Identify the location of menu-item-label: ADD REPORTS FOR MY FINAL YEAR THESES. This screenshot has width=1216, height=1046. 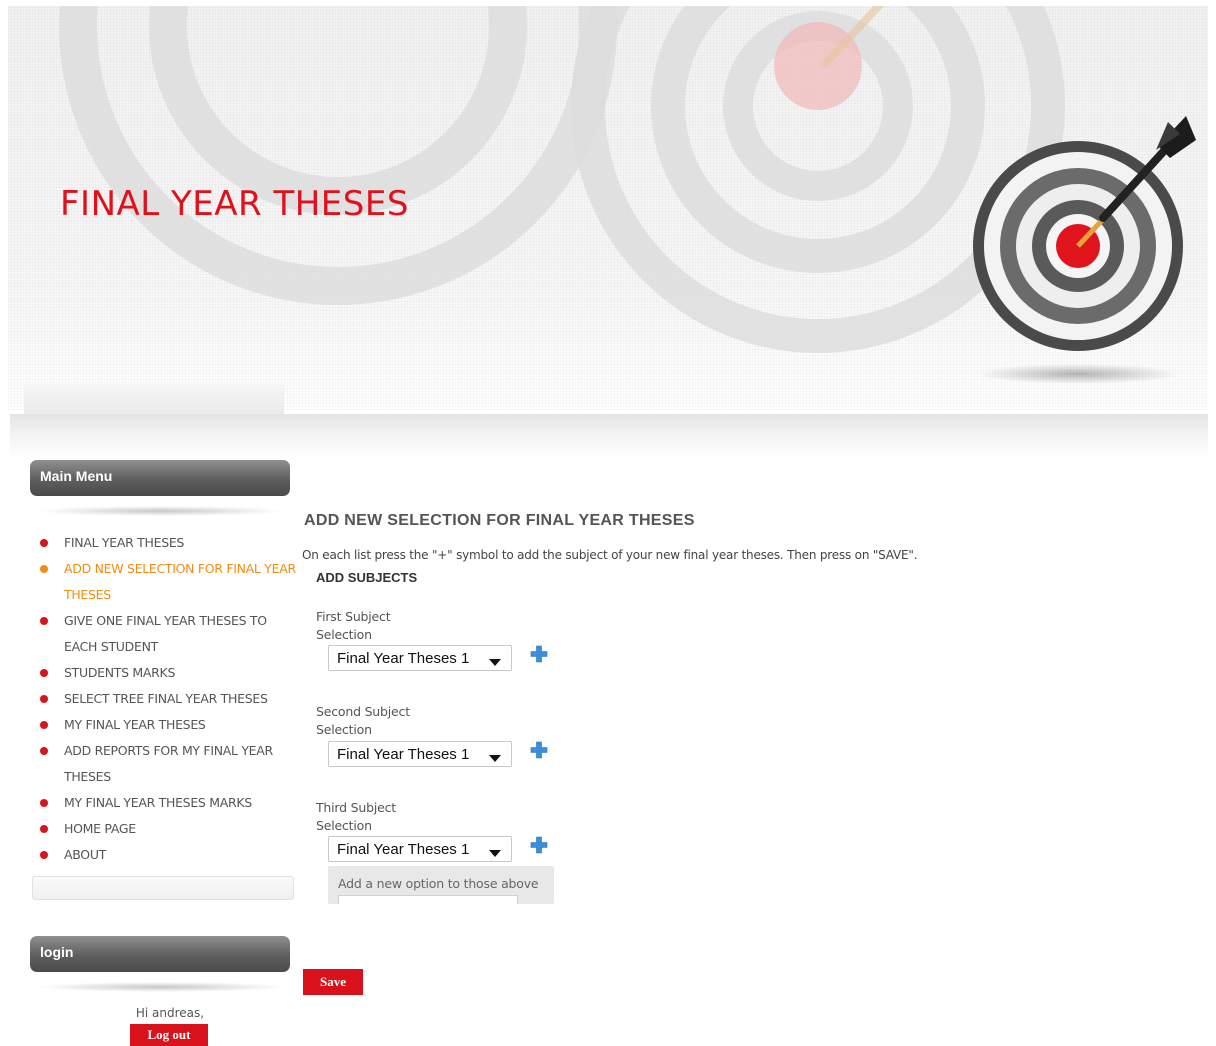
(168, 763).